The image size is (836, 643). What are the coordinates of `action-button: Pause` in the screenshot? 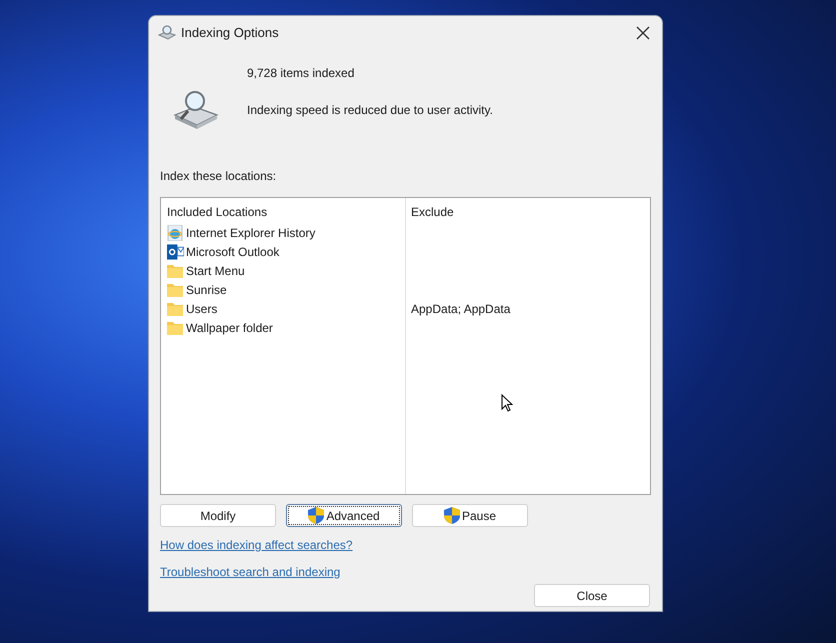 It's located at (470, 515).